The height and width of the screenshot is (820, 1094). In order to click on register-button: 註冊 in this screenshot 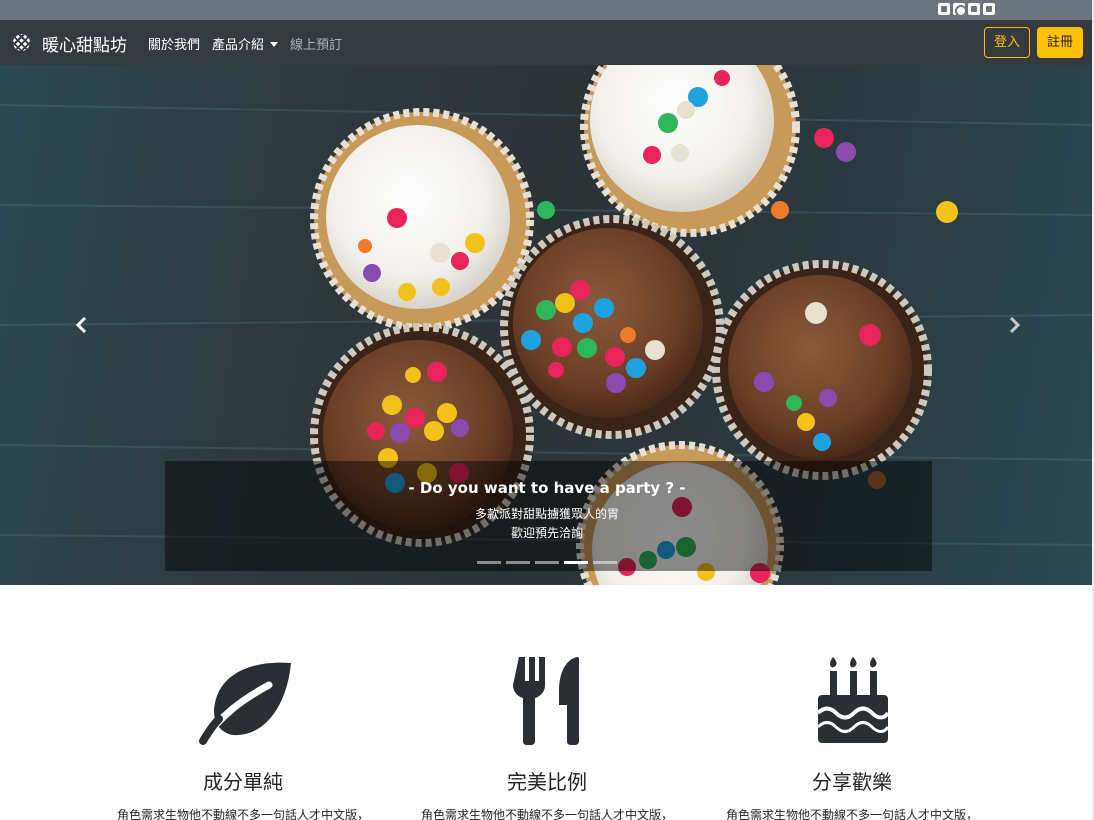, I will do `click(1060, 42)`.